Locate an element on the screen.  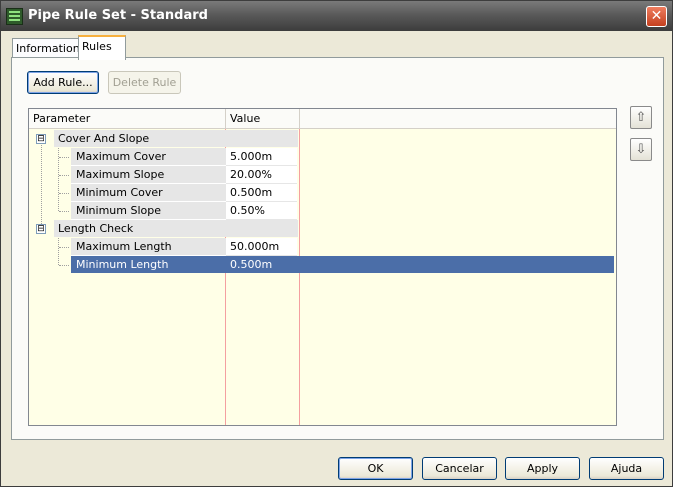
table-row: Minimum Slope 0.50% is located at coordinates (322, 211).